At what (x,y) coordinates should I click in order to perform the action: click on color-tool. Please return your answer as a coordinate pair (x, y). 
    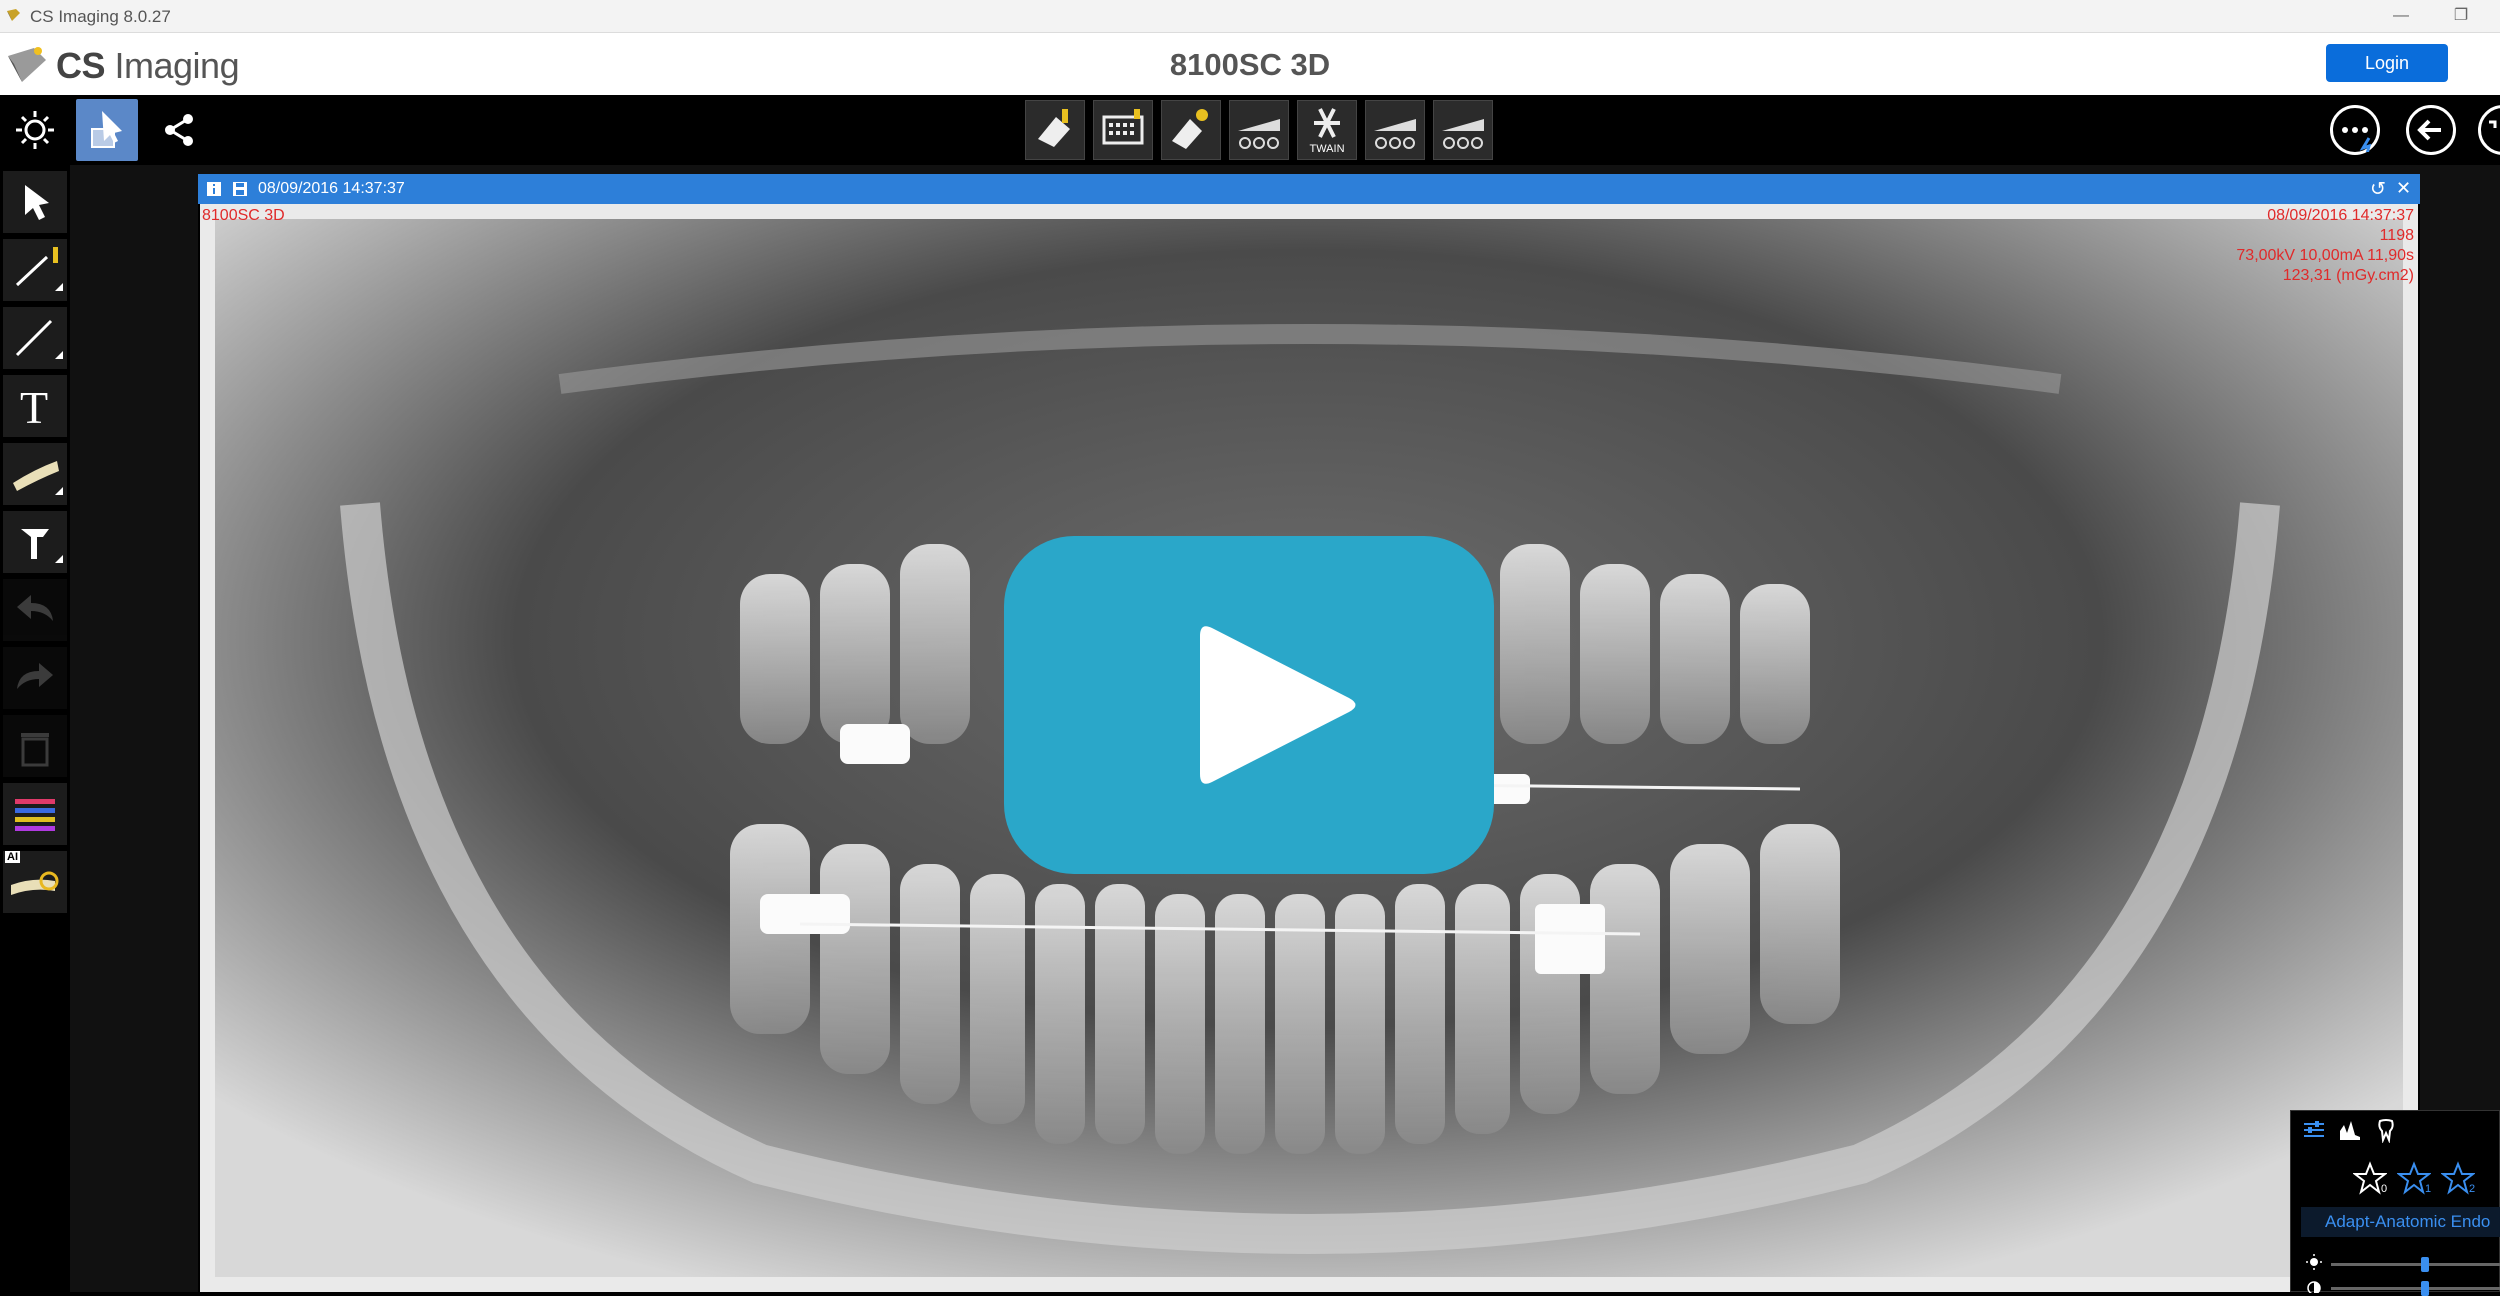
    Looking at the image, I should click on (35, 814).